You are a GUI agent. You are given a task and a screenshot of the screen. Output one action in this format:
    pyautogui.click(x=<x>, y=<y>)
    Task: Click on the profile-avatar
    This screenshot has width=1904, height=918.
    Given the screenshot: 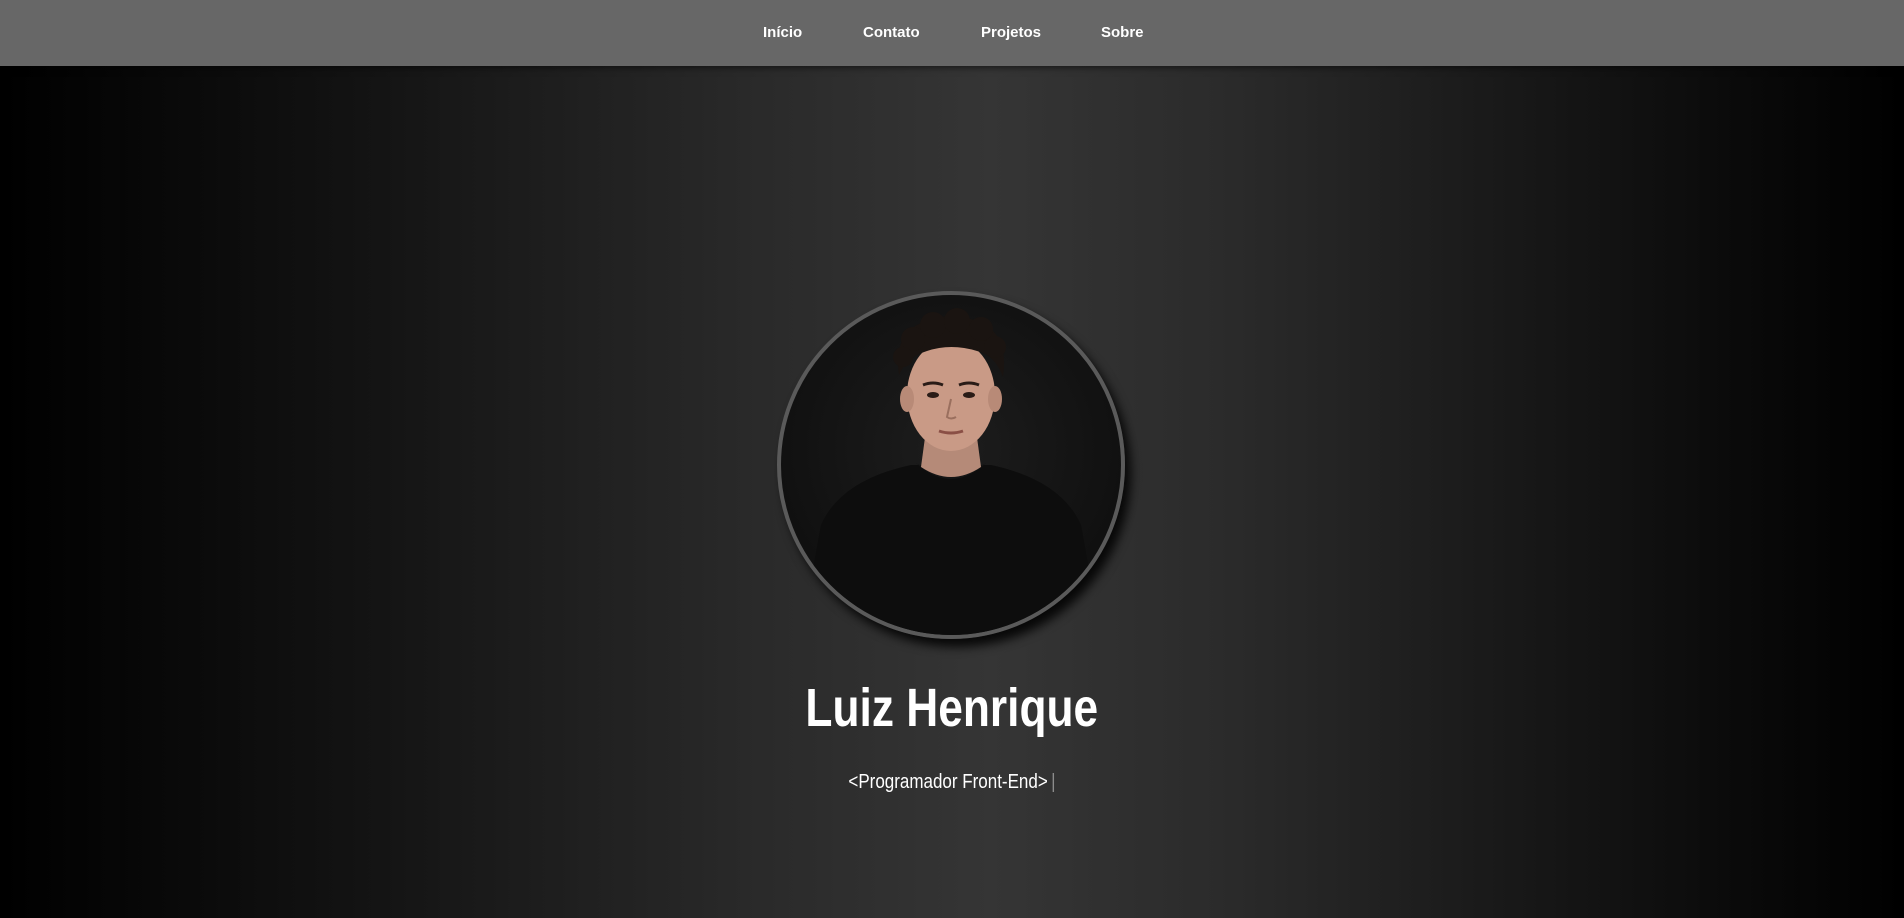 What is the action you would take?
    pyautogui.click(x=951, y=465)
    